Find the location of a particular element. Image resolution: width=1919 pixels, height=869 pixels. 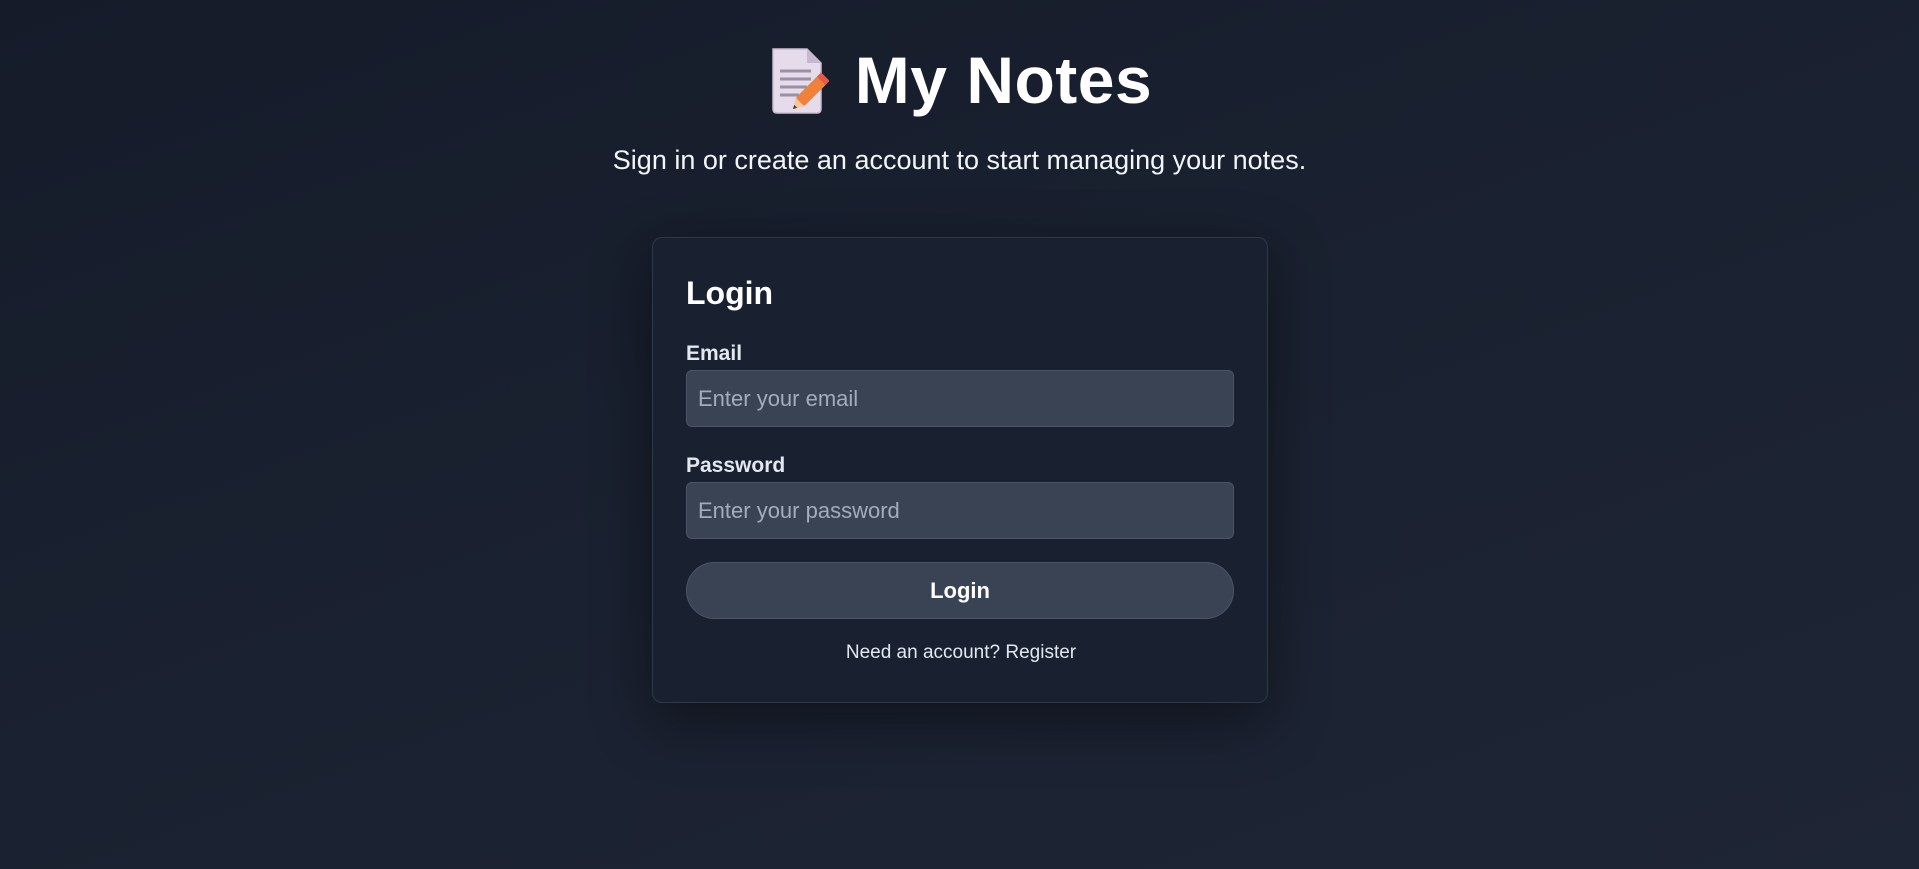

password-label: Password is located at coordinates (736, 465).